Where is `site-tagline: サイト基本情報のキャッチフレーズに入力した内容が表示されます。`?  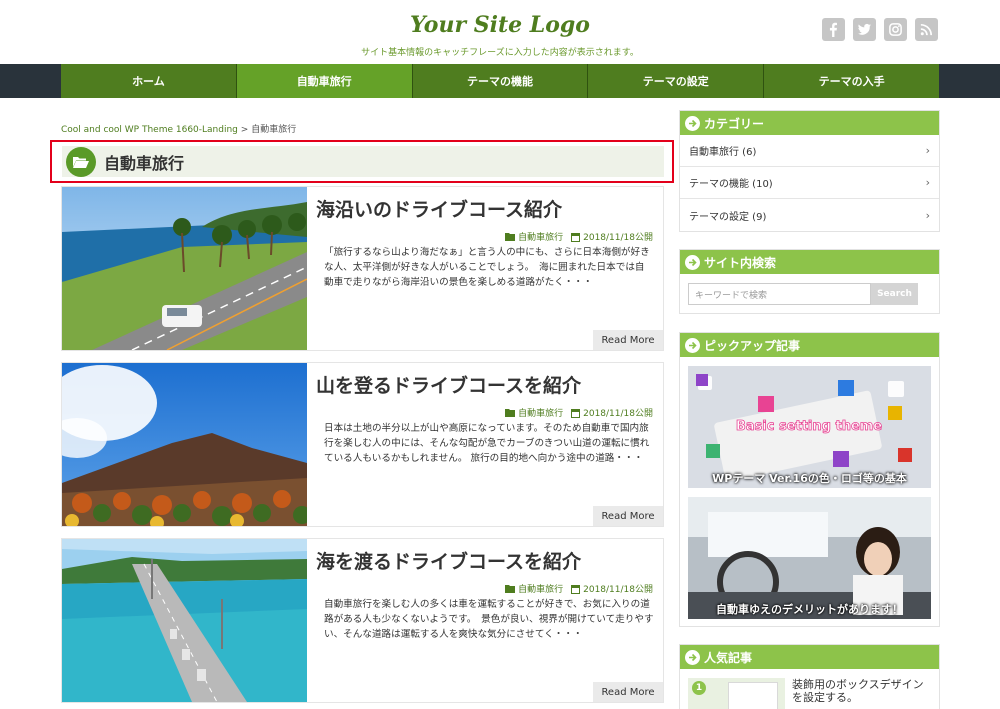 site-tagline: サイト基本情報のキャッチフレーズに入力した内容が表示されます。 is located at coordinates (500, 53).